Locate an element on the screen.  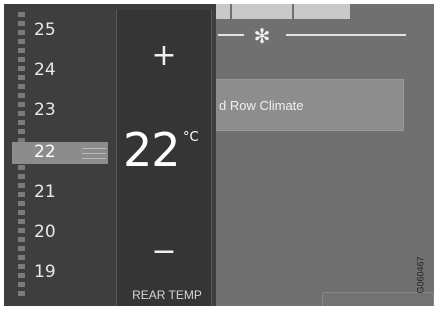
scale-value-20: 20 is located at coordinates (54, 232).